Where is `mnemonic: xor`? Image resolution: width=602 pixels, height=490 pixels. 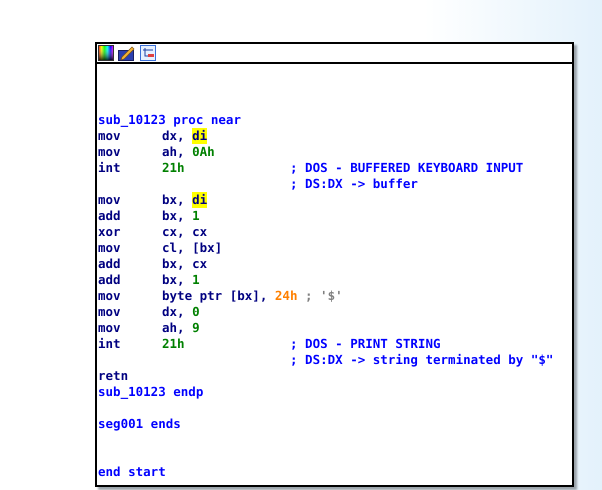 mnemonic: xor is located at coordinates (109, 231).